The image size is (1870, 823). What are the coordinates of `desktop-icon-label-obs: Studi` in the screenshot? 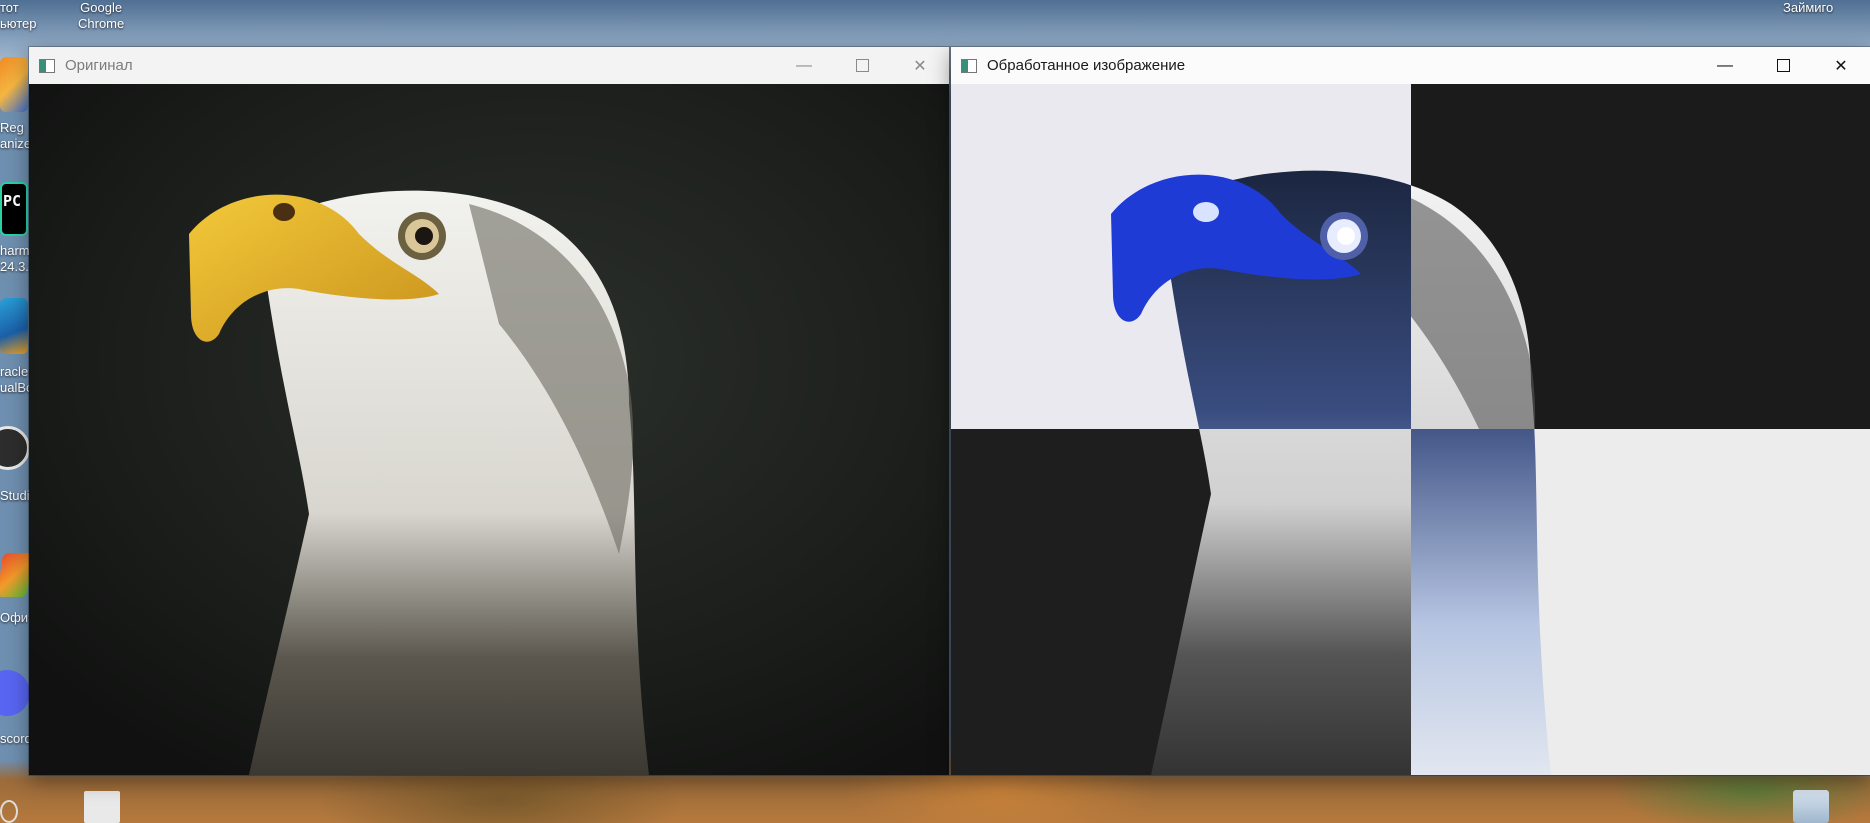 It's located at (15, 496).